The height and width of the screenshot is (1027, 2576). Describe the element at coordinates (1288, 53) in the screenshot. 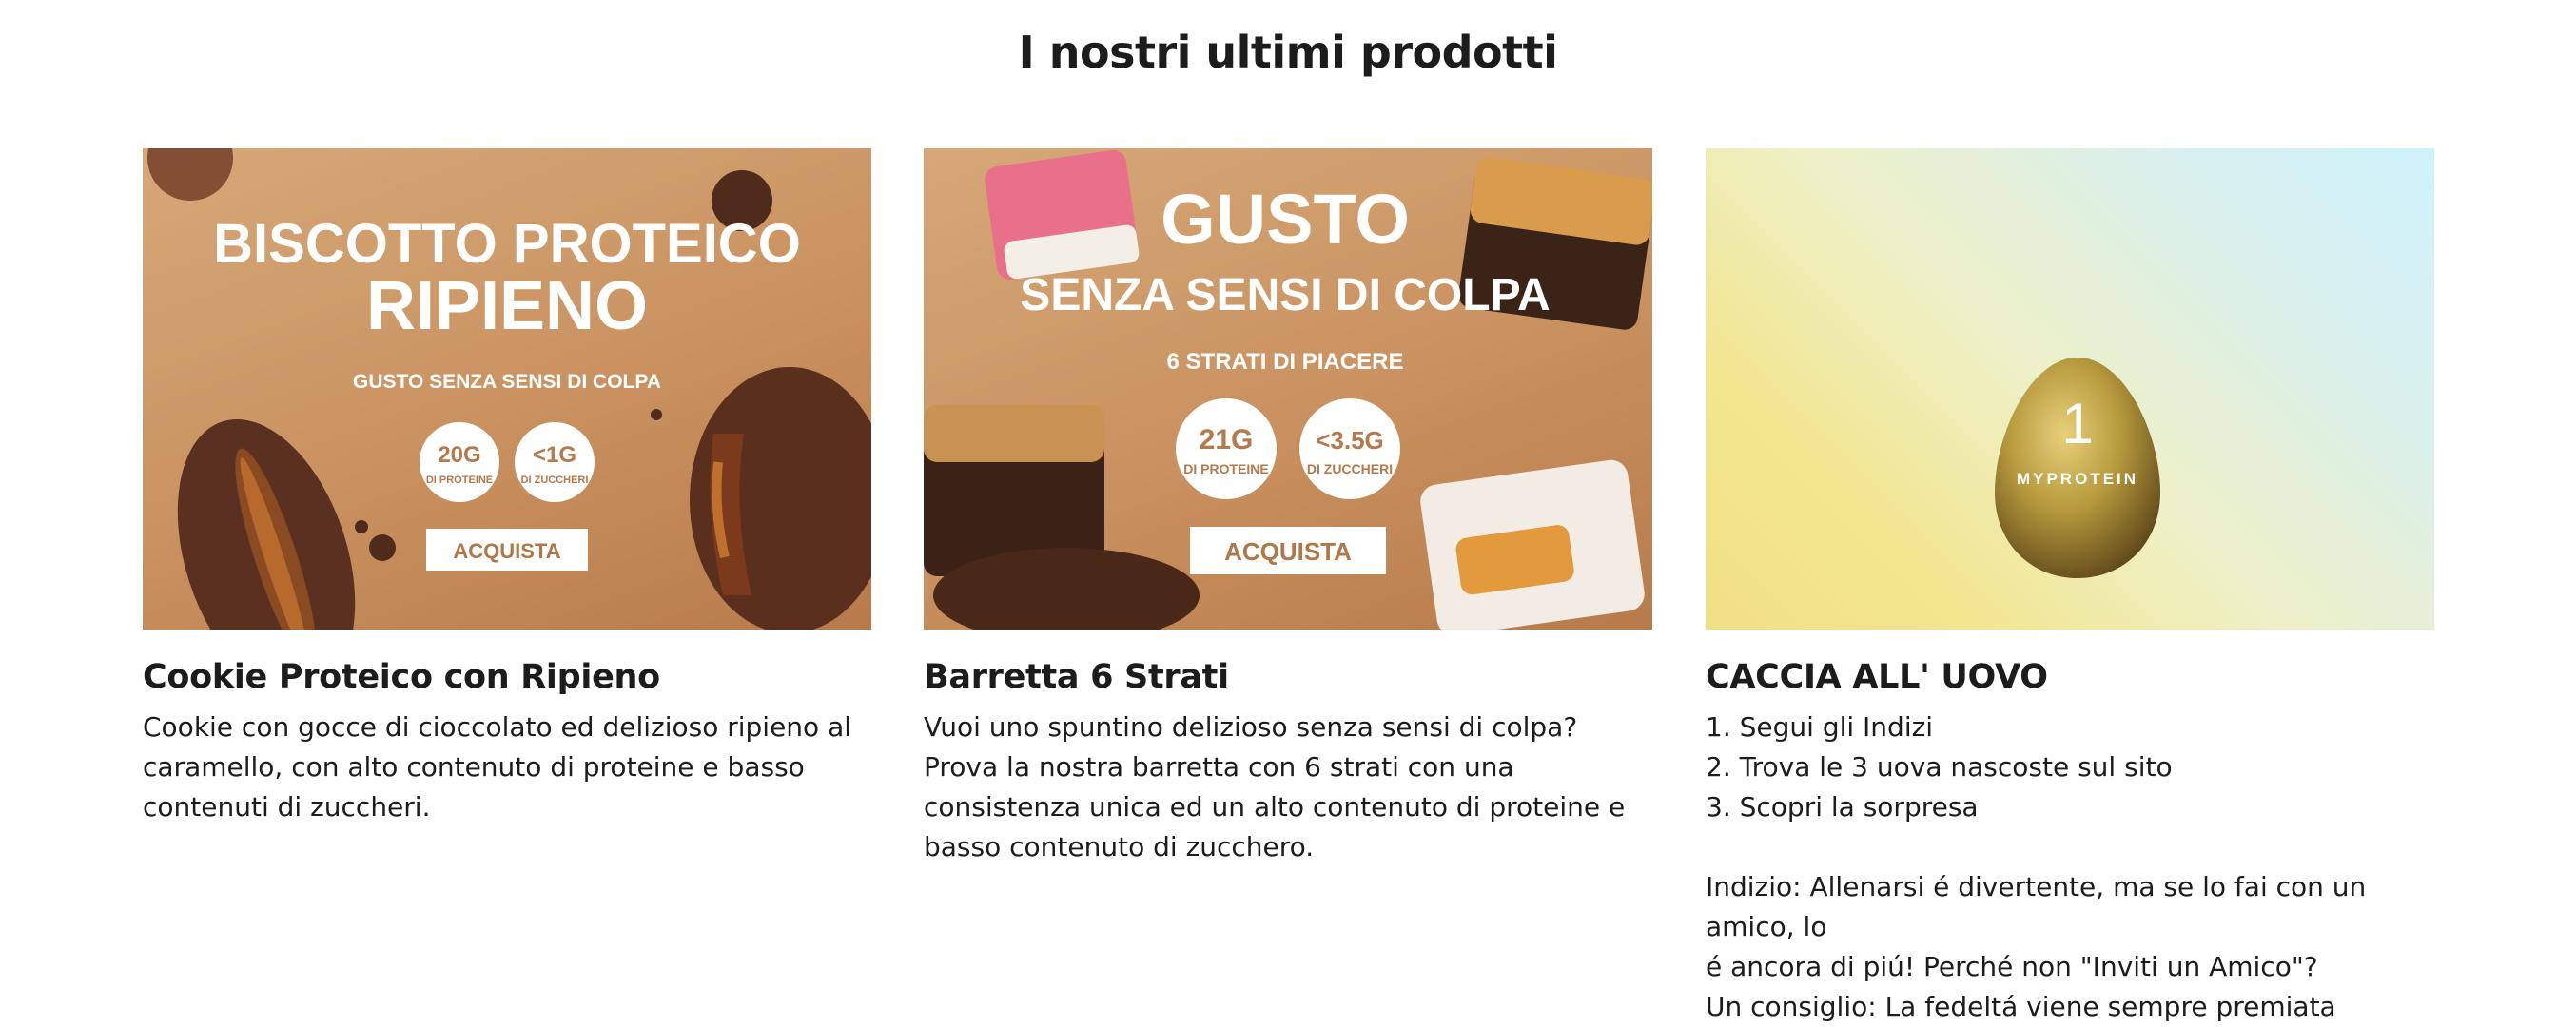

I see `section-title: I nostri ultimi prodotti` at that location.